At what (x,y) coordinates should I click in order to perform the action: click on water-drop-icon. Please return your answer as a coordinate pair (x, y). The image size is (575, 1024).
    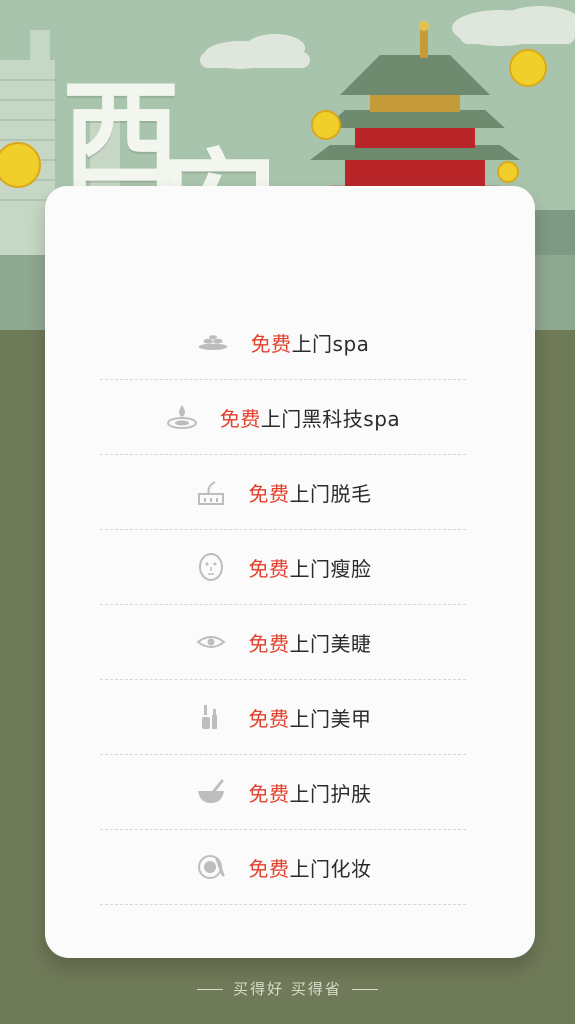
    Looking at the image, I should click on (182, 417).